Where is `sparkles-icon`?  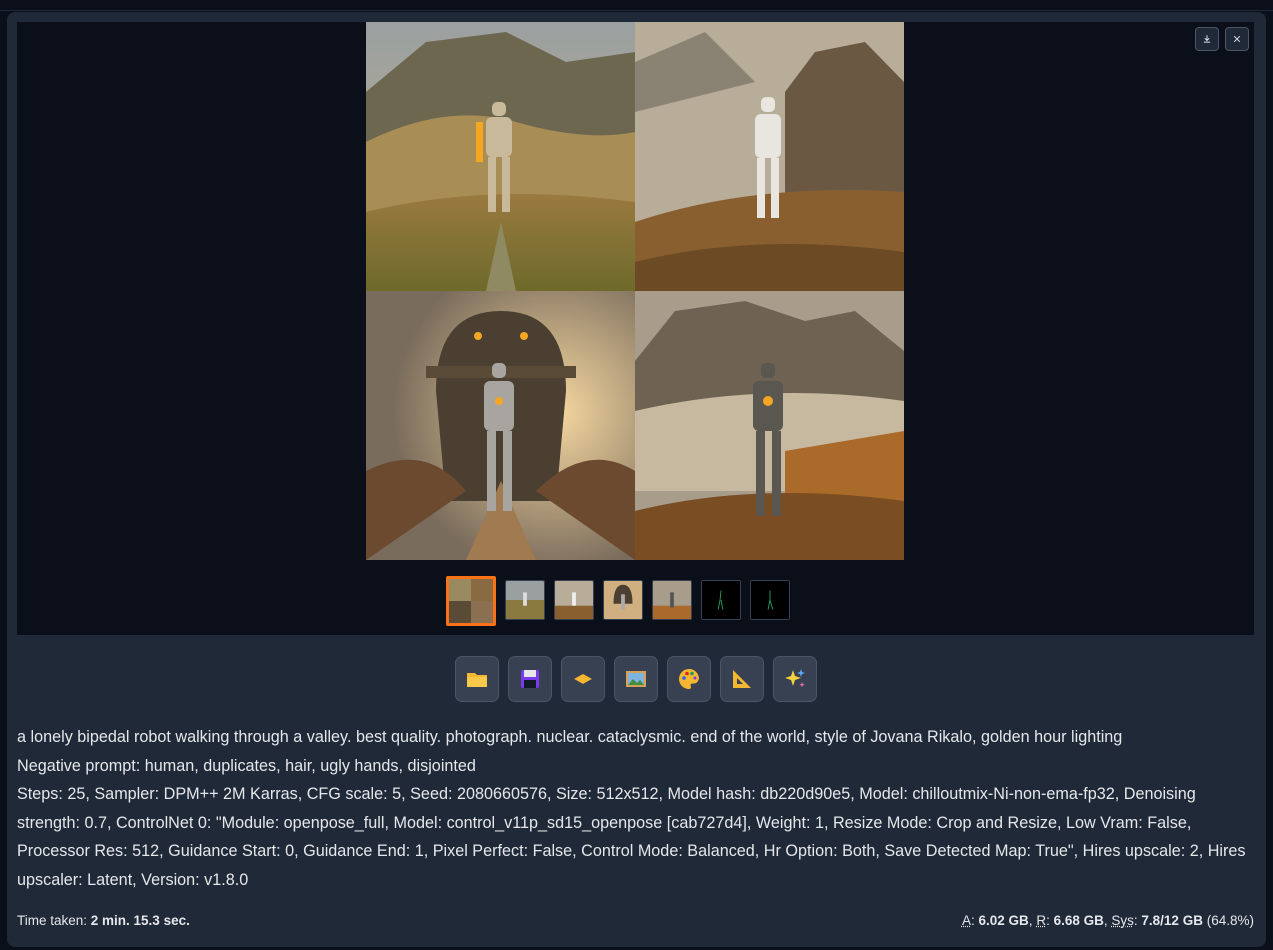 sparkles-icon is located at coordinates (795, 678).